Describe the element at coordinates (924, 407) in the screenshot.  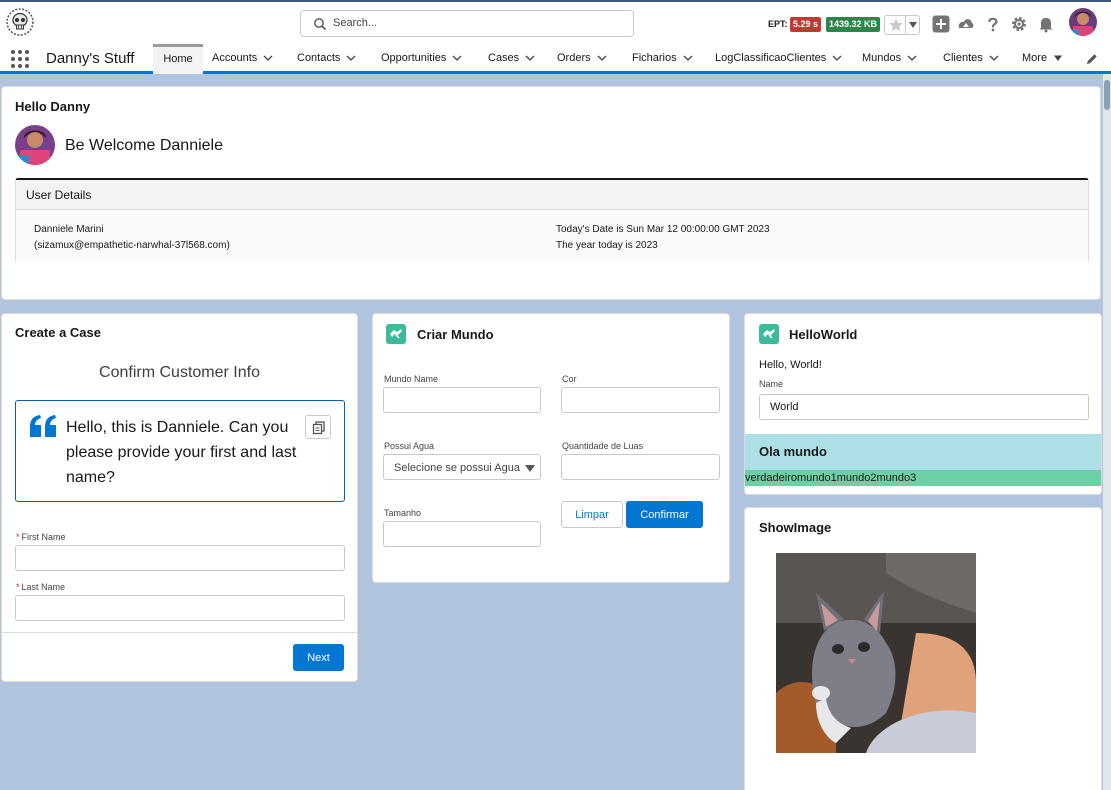
I see `name-input` at that location.